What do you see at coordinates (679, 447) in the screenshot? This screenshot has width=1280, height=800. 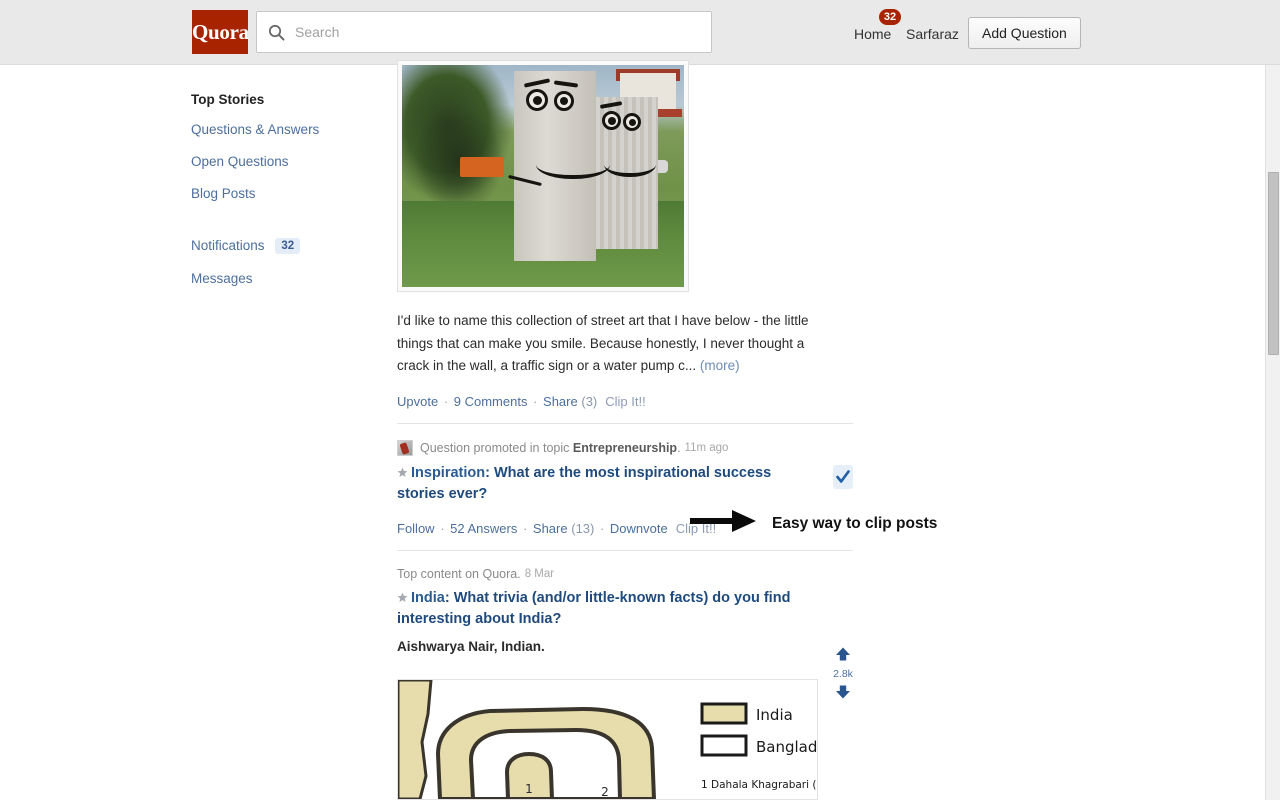 I see `promoted-punct: .` at bounding box center [679, 447].